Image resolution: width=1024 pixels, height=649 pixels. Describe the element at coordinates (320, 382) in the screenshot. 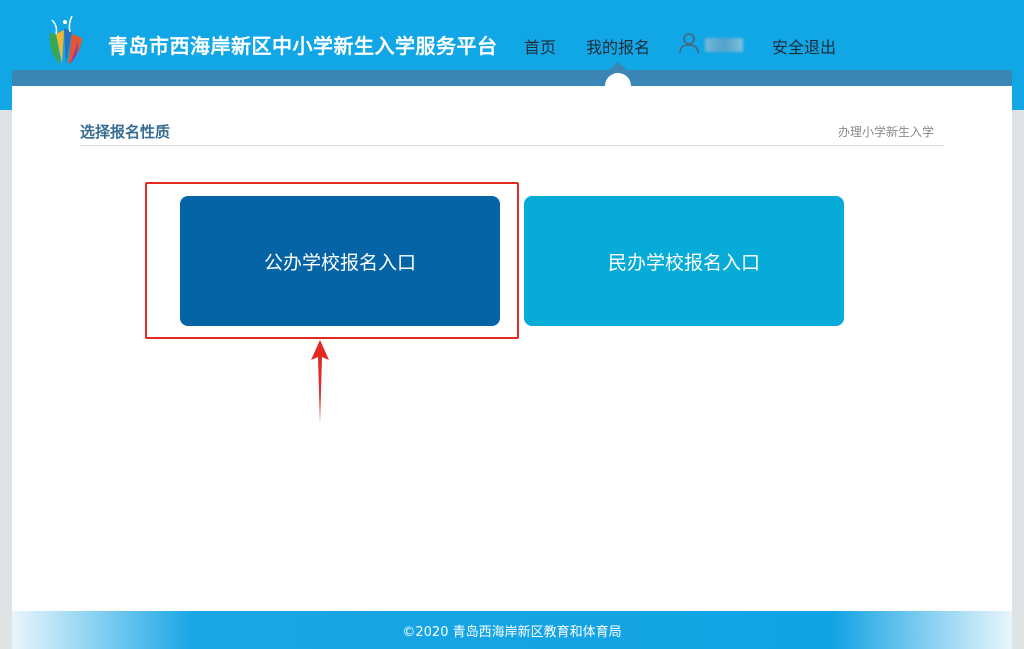

I see `annotation-arrow-icon` at that location.